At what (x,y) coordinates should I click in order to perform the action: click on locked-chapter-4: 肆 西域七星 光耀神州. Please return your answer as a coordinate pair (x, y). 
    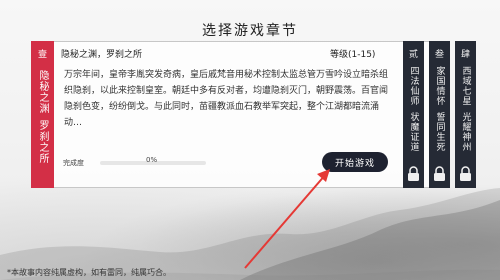
    Looking at the image, I should click on (465, 114).